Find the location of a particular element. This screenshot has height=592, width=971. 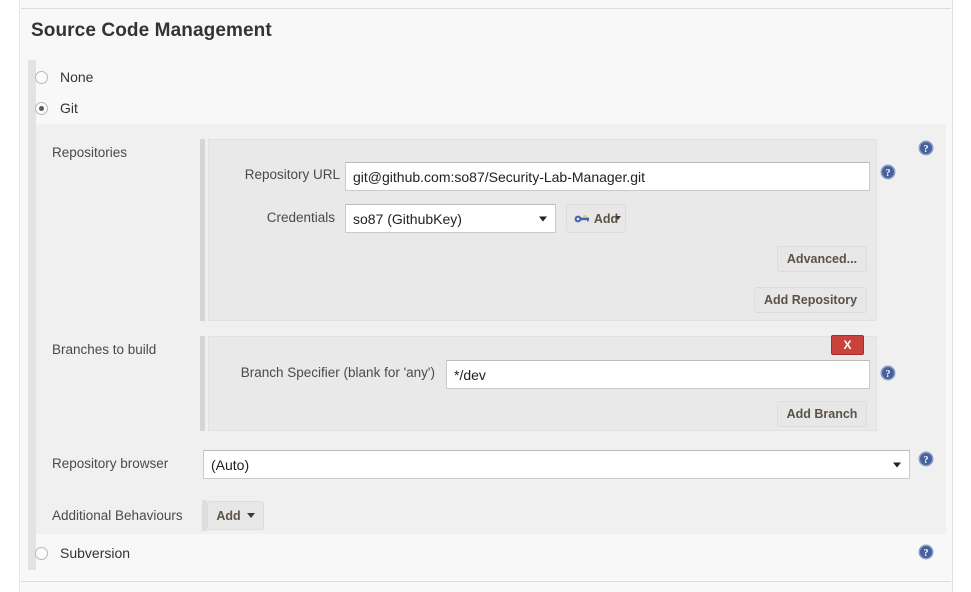

scm-option-none-label: None is located at coordinates (77, 77).